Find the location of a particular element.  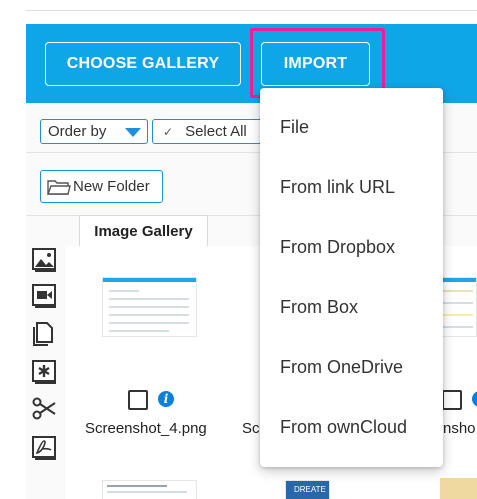

choose-gallery-button: CHOOSE GALLERY is located at coordinates (143, 64).